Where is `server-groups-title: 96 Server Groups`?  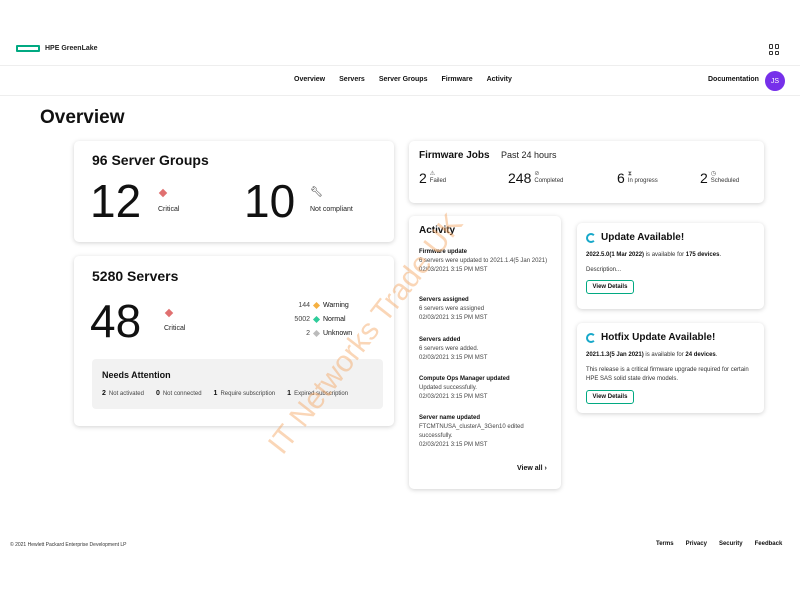 server-groups-title: 96 Server Groups is located at coordinates (150, 160).